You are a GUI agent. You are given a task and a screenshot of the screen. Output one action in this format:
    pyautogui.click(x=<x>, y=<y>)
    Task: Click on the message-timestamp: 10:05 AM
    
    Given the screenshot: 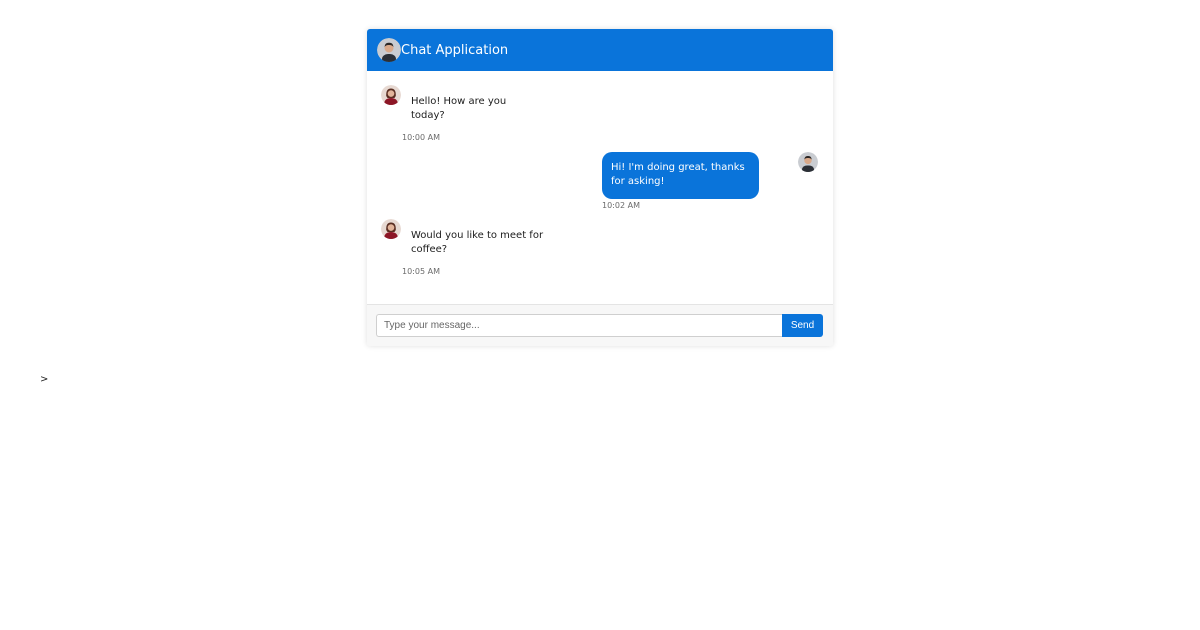 What is the action you would take?
    pyautogui.click(x=421, y=271)
    